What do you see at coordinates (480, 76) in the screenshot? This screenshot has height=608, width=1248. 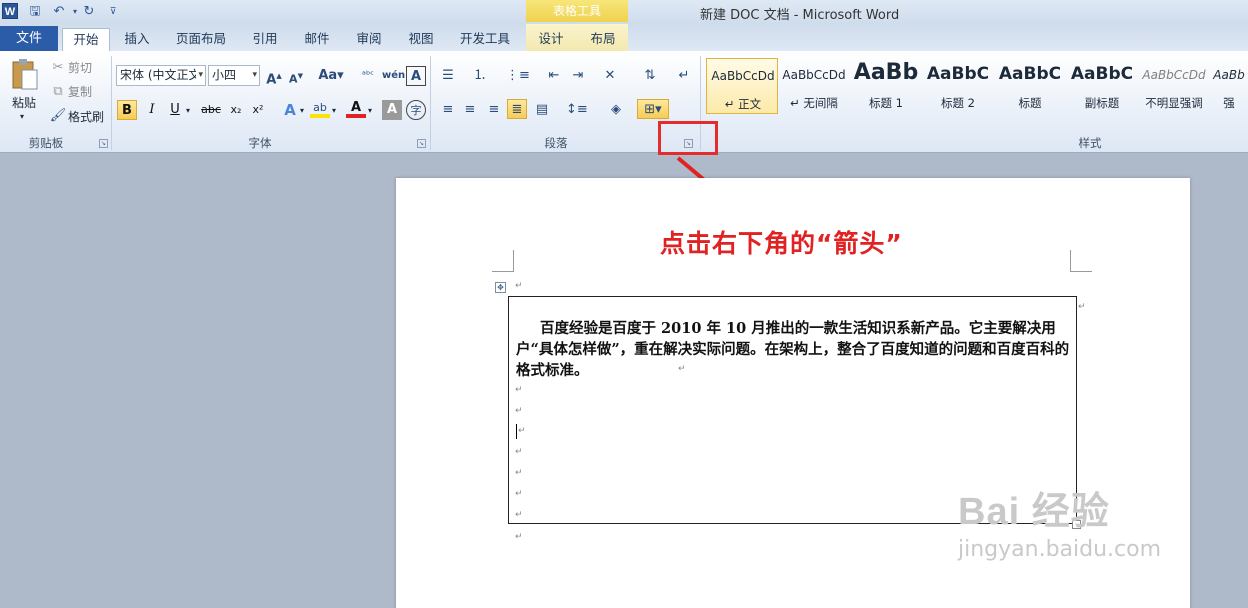 I see `numbering-icon: ⒈` at bounding box center [480, 76].